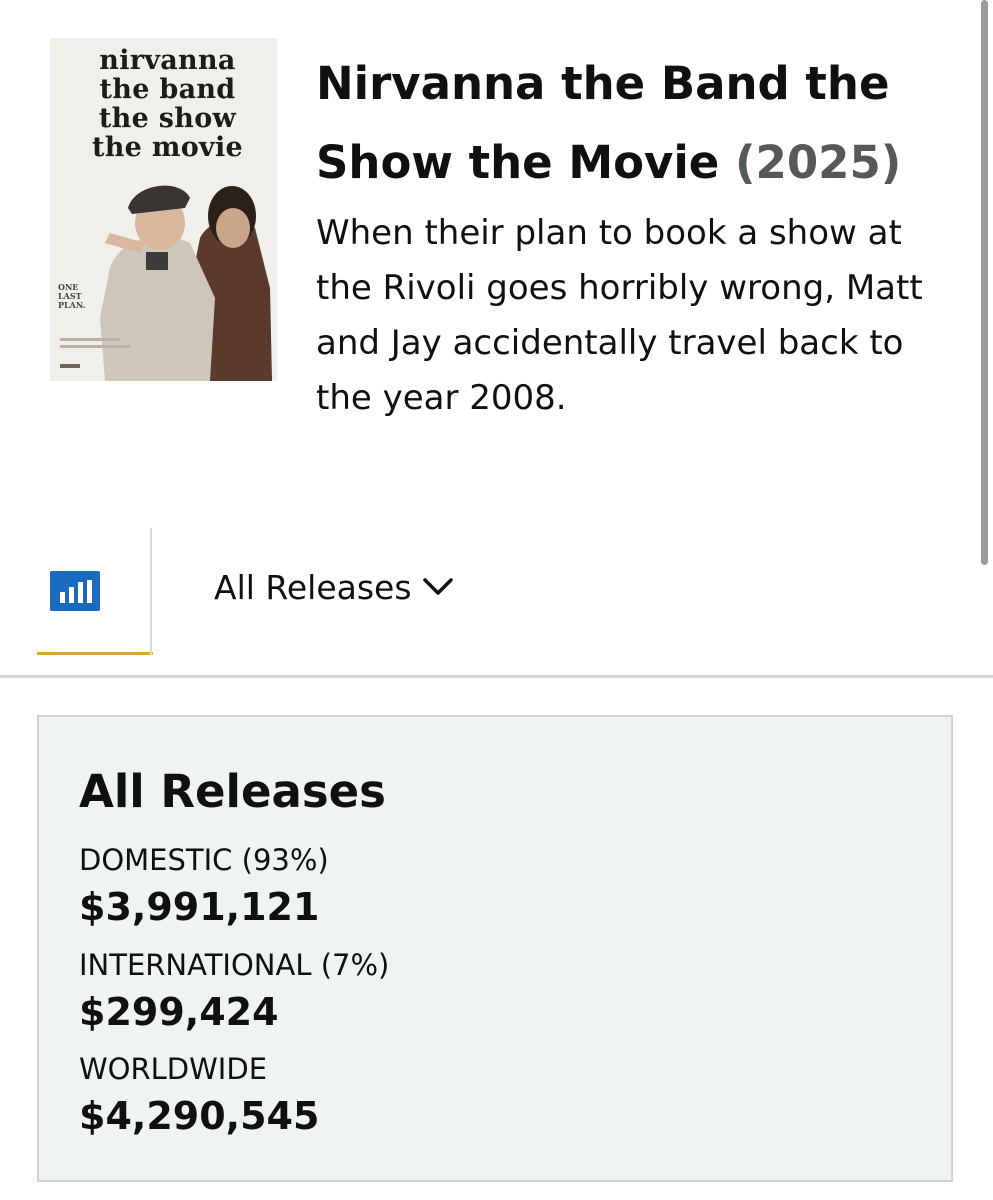 The height and width of the screenshot is (1200, 993). Describe the element at coordinates (173, 1069) in the screenshot. I see `worldwide-label: WORLDWIDE` at that location.